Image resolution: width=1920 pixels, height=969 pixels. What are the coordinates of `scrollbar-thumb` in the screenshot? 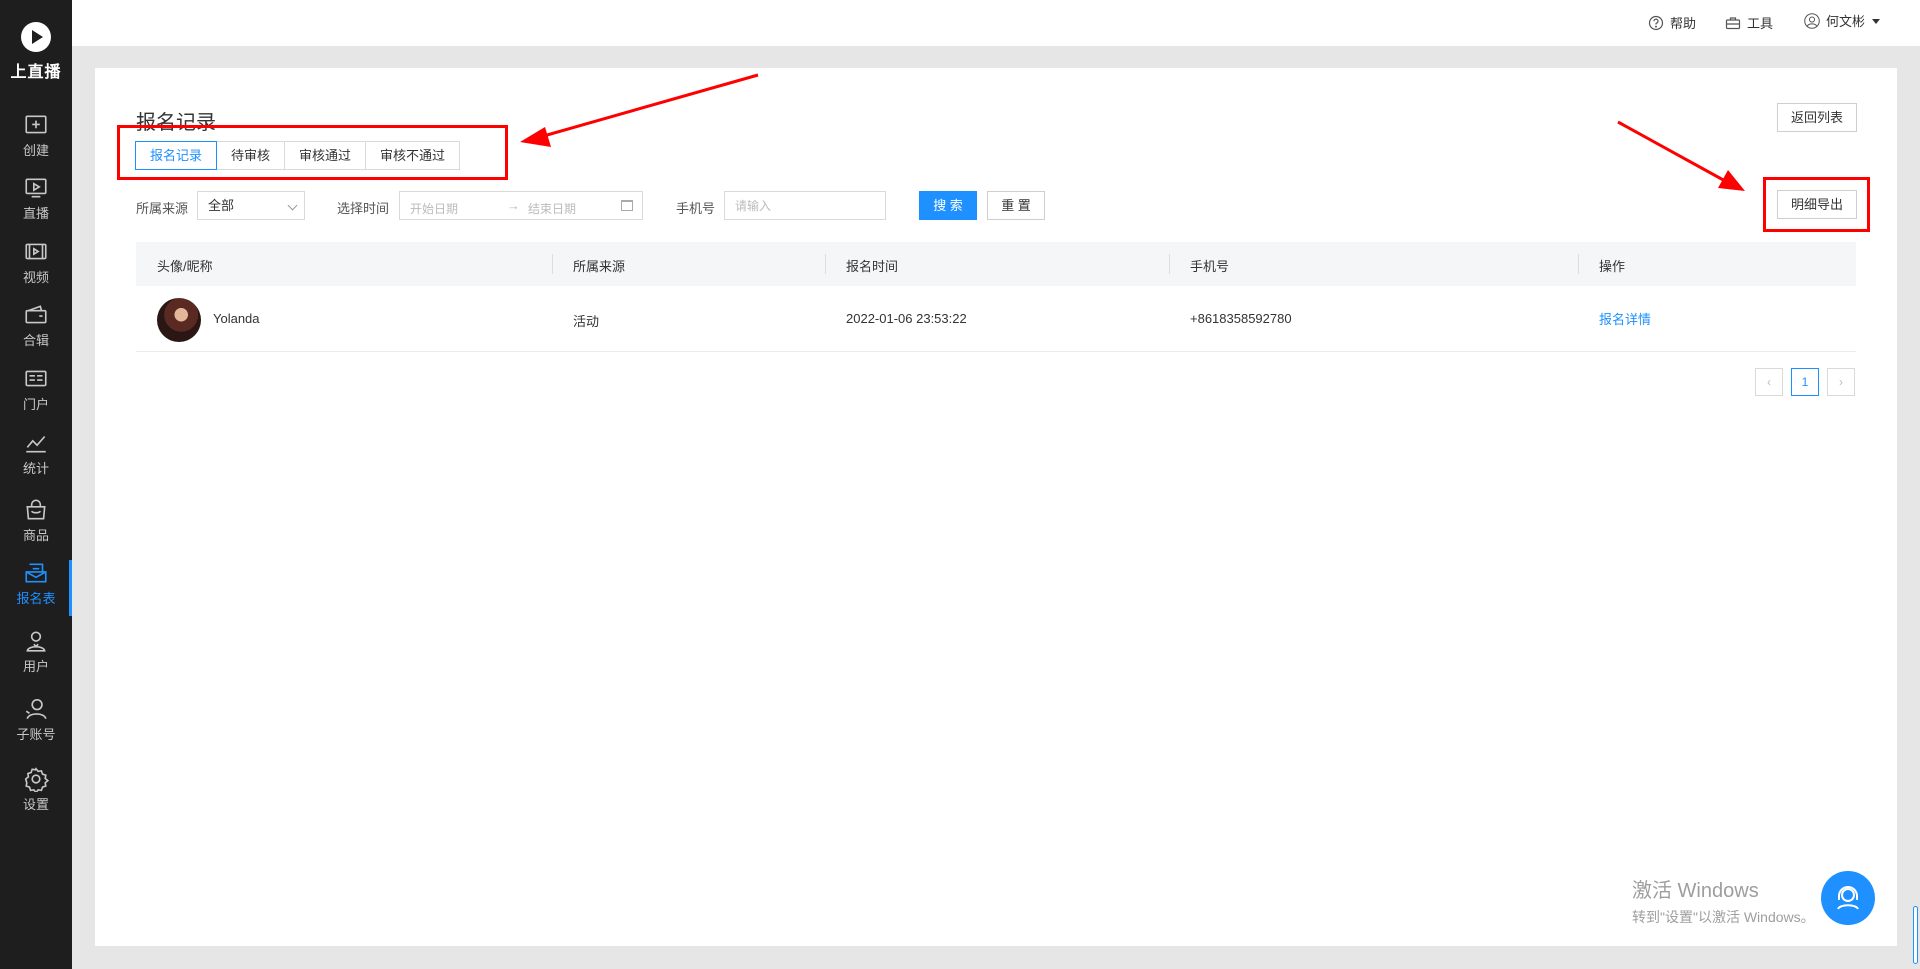 It's located at (1915, 935).